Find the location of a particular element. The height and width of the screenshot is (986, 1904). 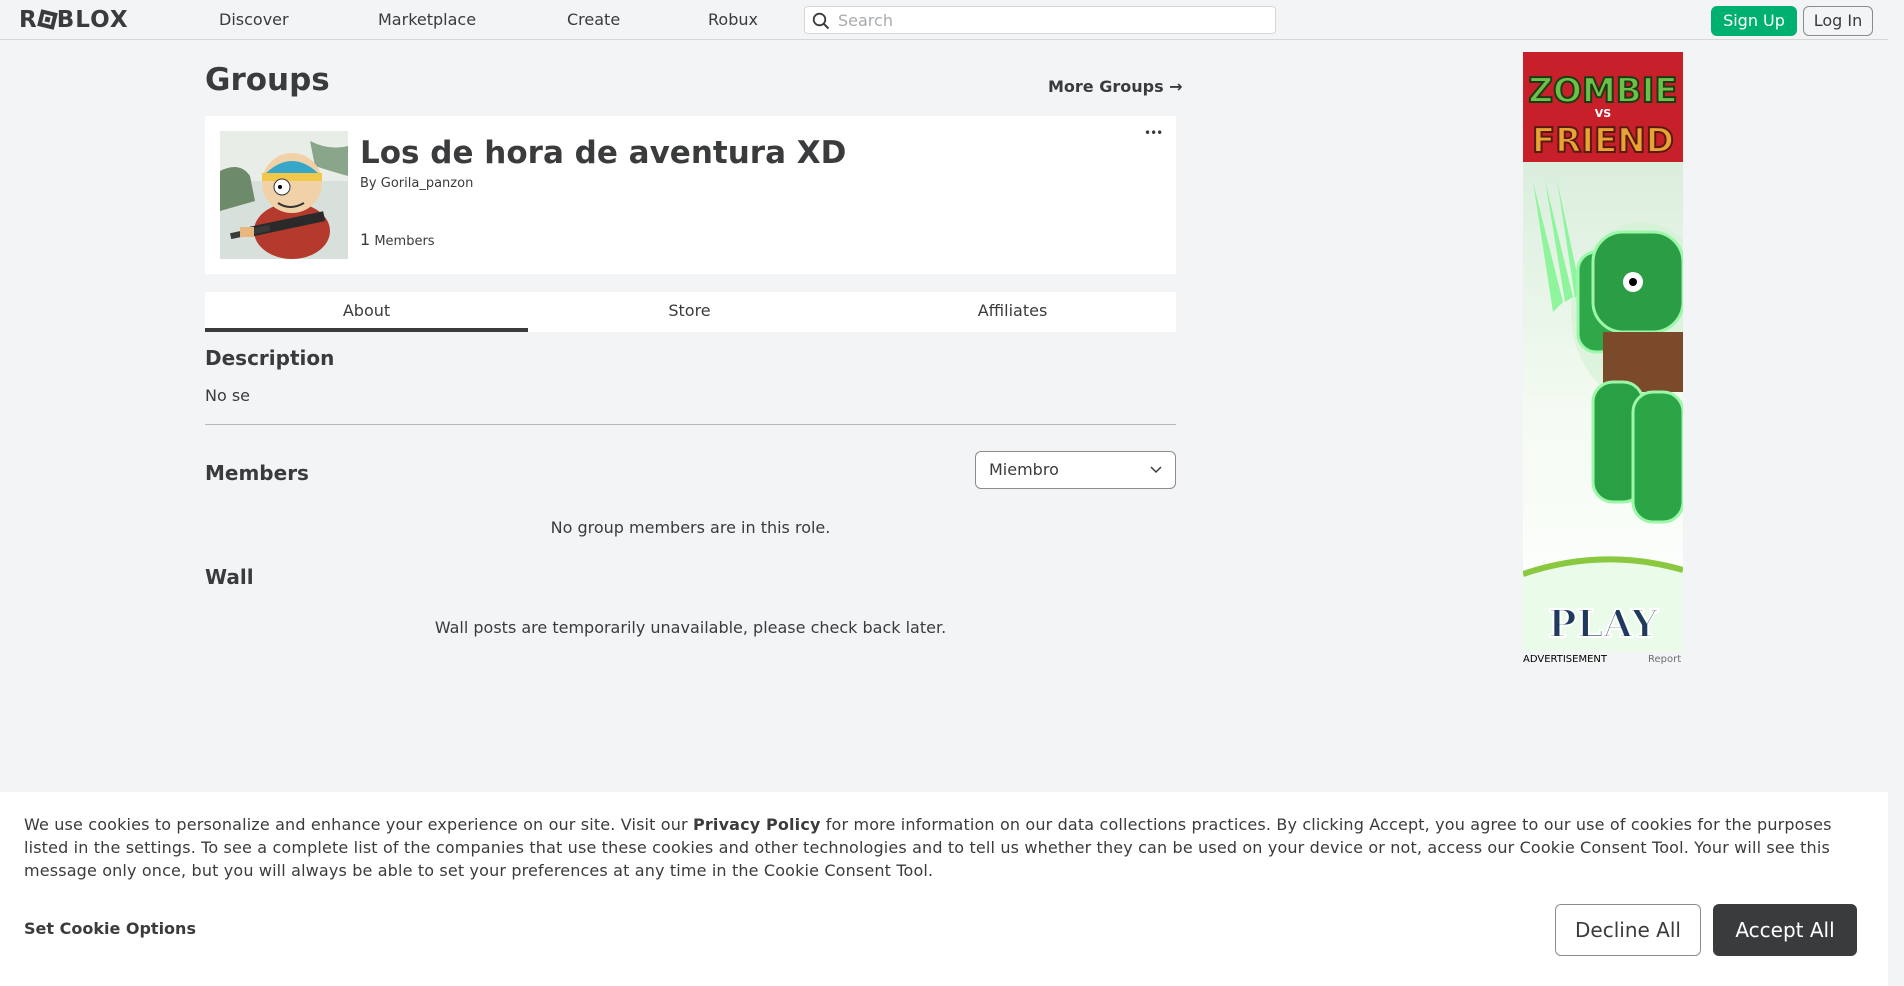

roblox-logo: R BLOX is located at coordinates (74, 20).